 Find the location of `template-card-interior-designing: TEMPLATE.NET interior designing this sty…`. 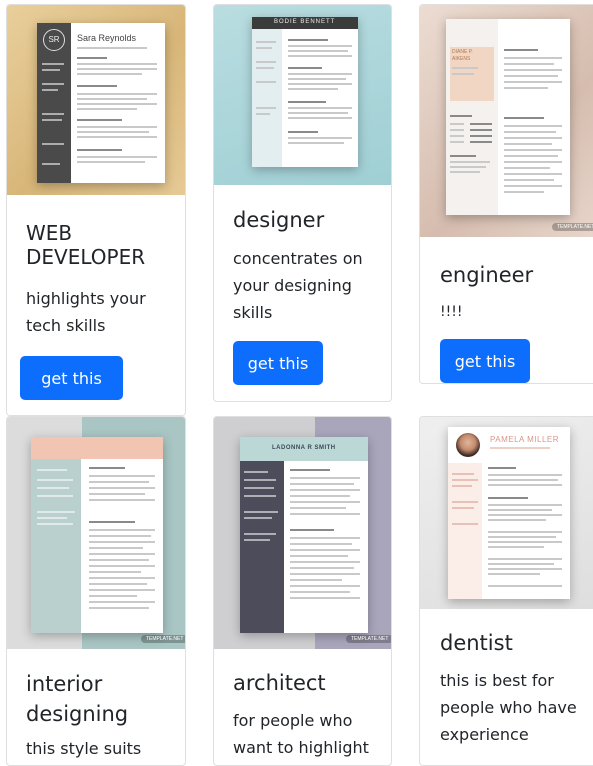

template-card-interior-designing: TEMPLATE.NET interior designing this sty… is located at coordinates (96, 591).